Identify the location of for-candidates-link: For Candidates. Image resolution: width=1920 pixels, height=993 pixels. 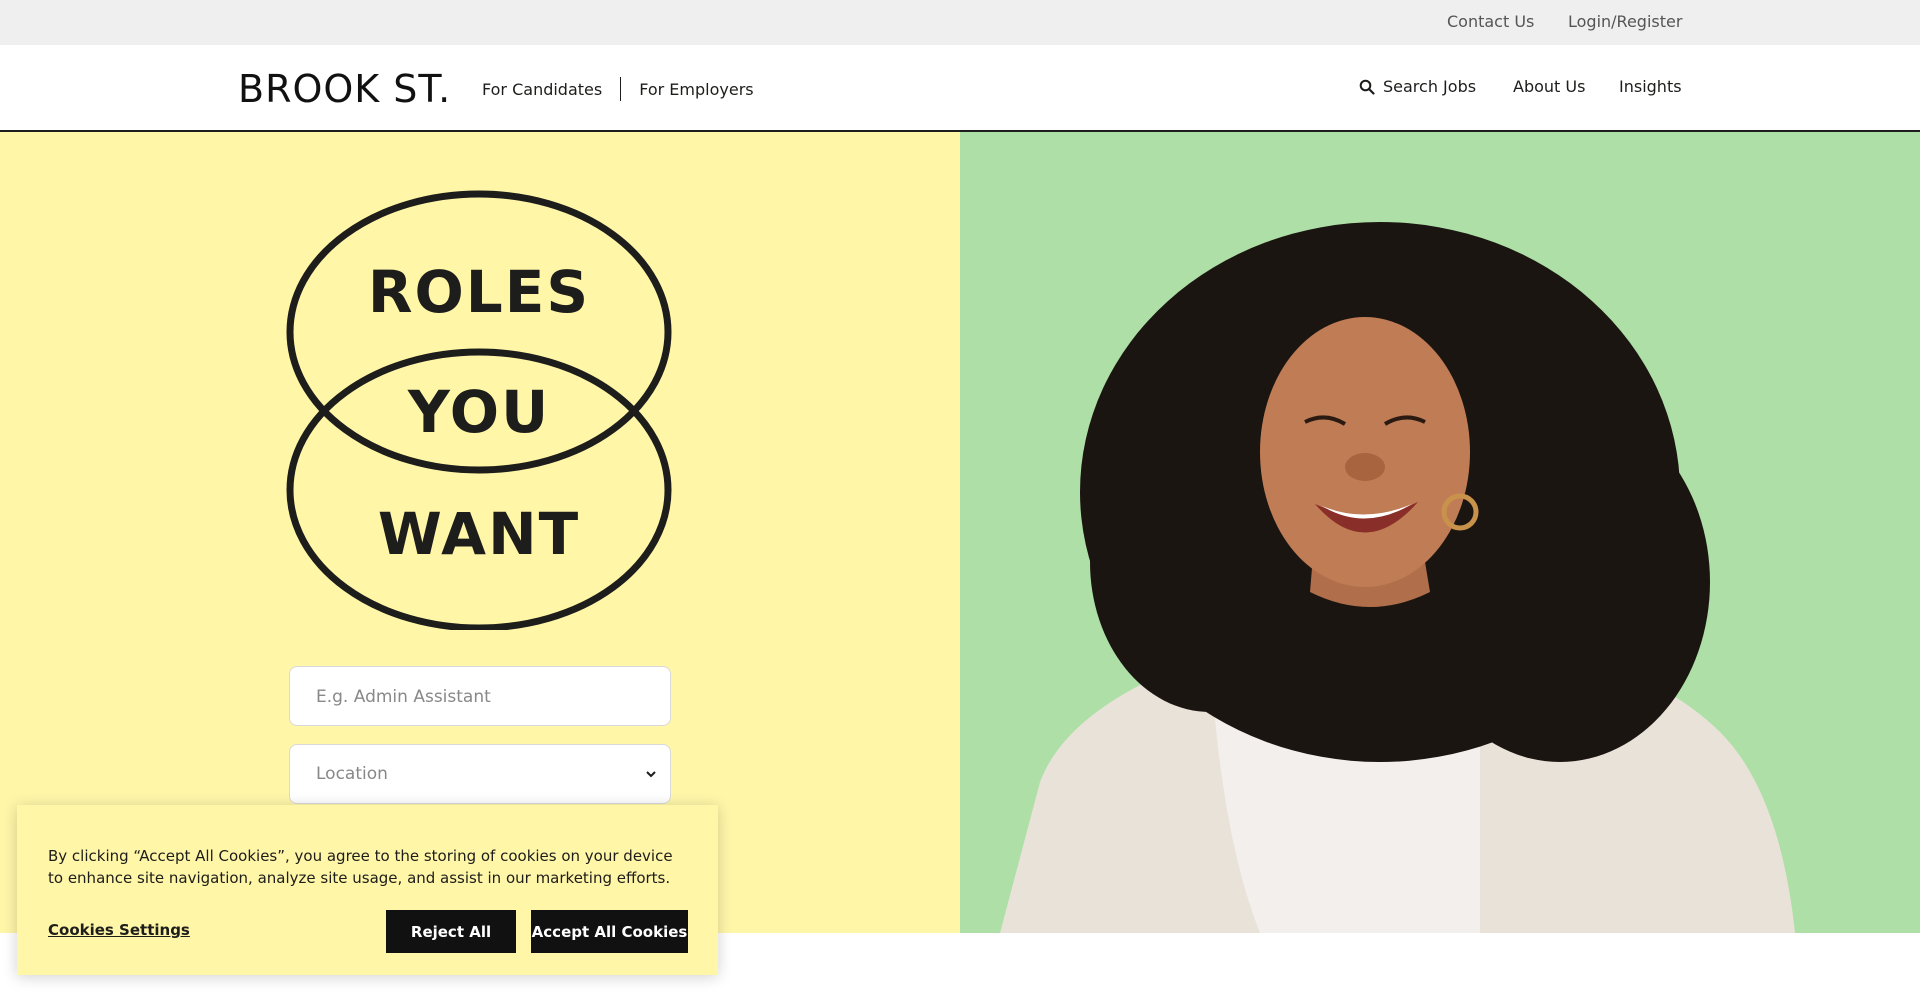
(542, 89).